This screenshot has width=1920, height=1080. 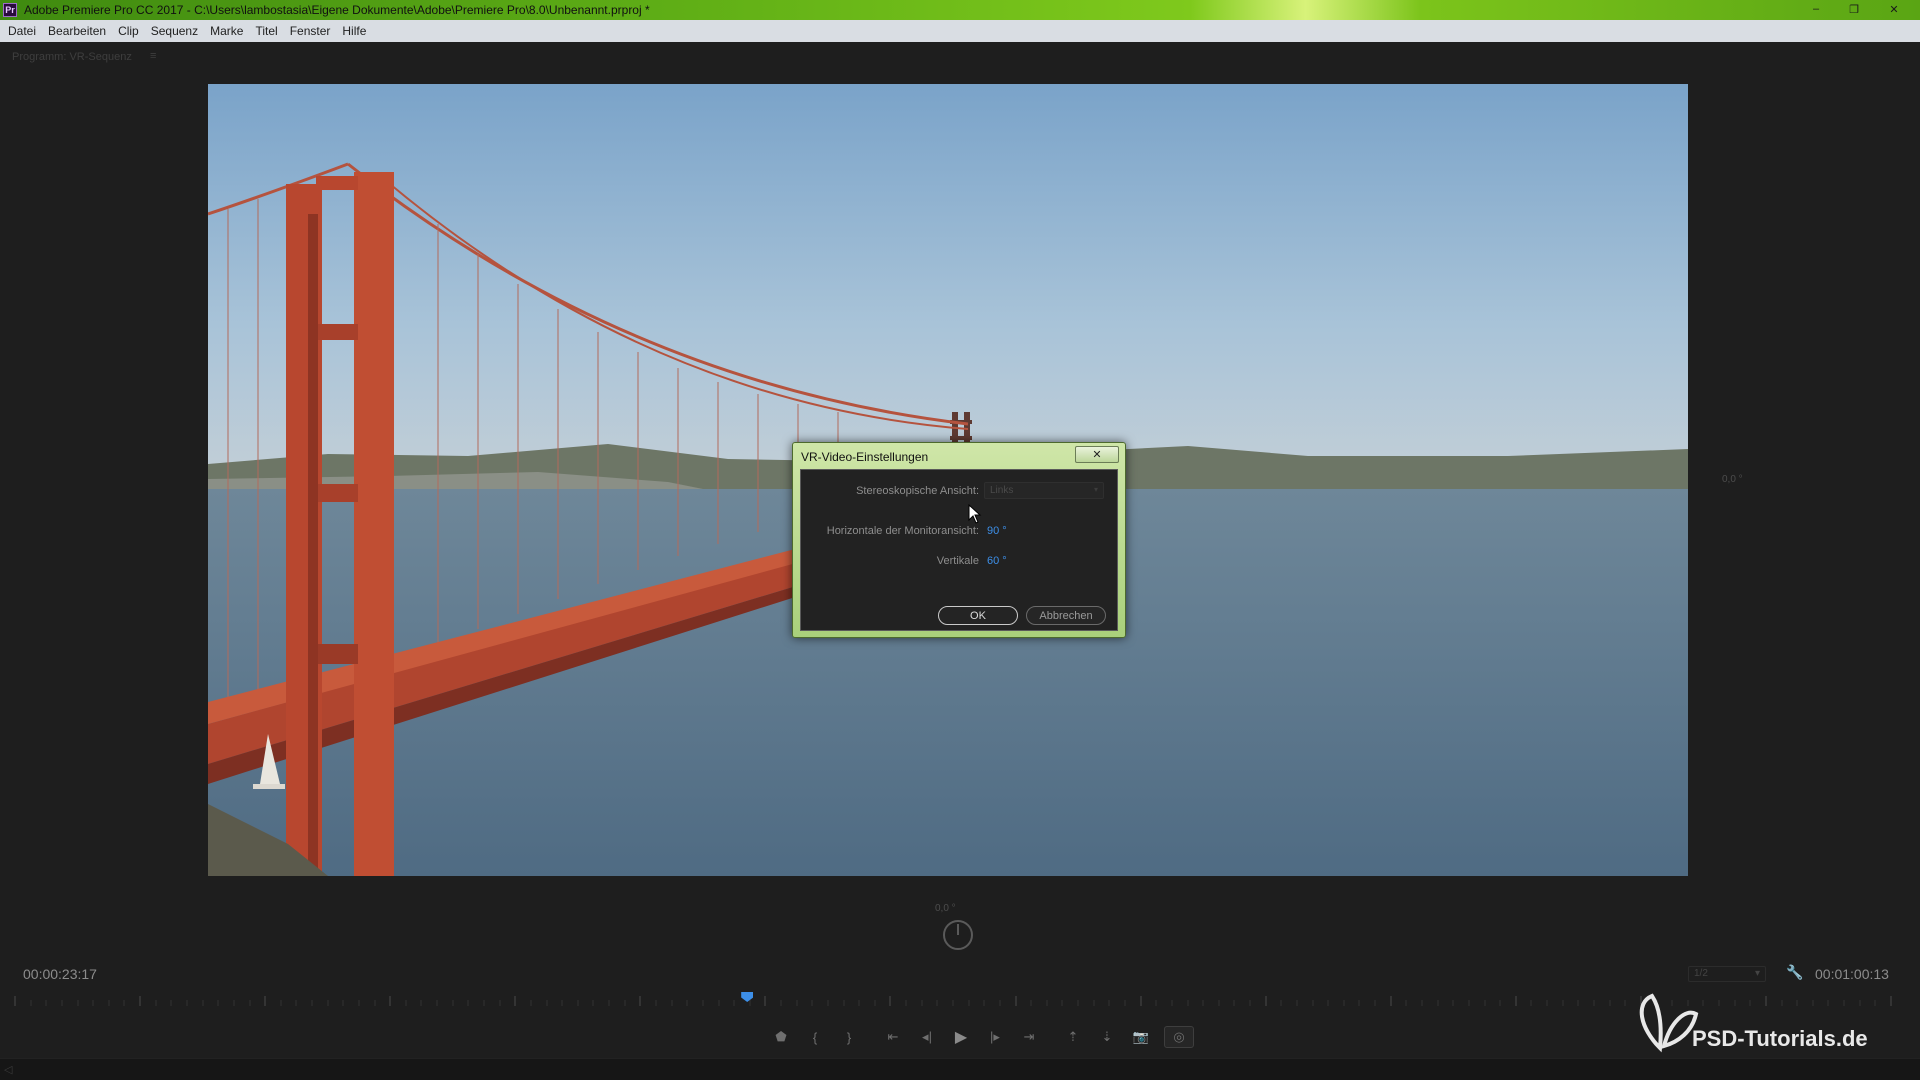 What do you see at coordinates (902, 531) in the screenshot?
I see `horizontal-fov-label: Horizontale der Monitoransicht:` at bounding box center [902, 531].